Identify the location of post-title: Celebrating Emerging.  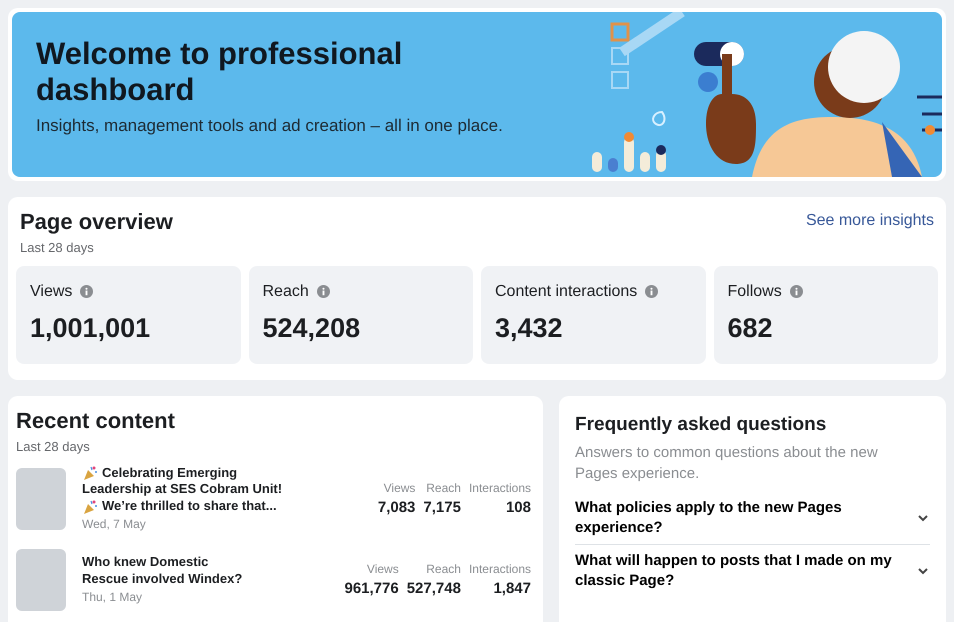
(170, 473).